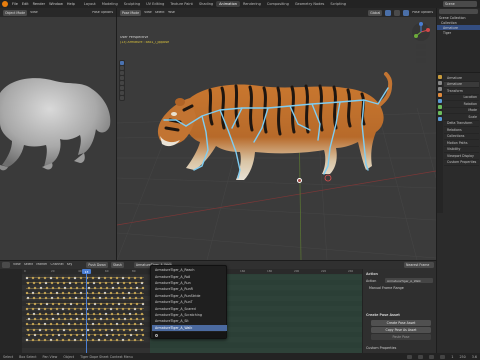 Image resolution: width=480 pixels, height=360 pixels. What do you see at coordinates (375, 12) in the screenshot?
I see `transform-orientation: Global` at bounding box center [375, 12].